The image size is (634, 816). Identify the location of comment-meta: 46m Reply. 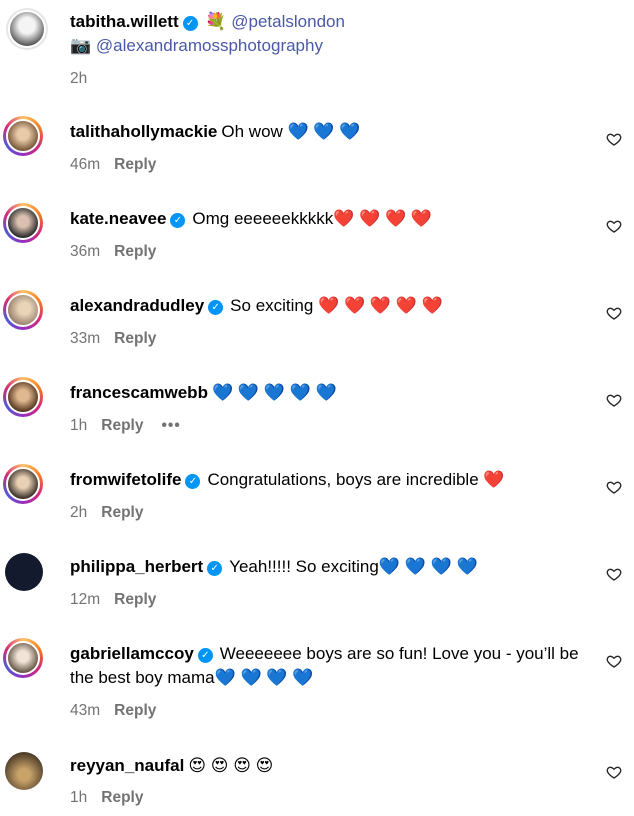
(113, 165).